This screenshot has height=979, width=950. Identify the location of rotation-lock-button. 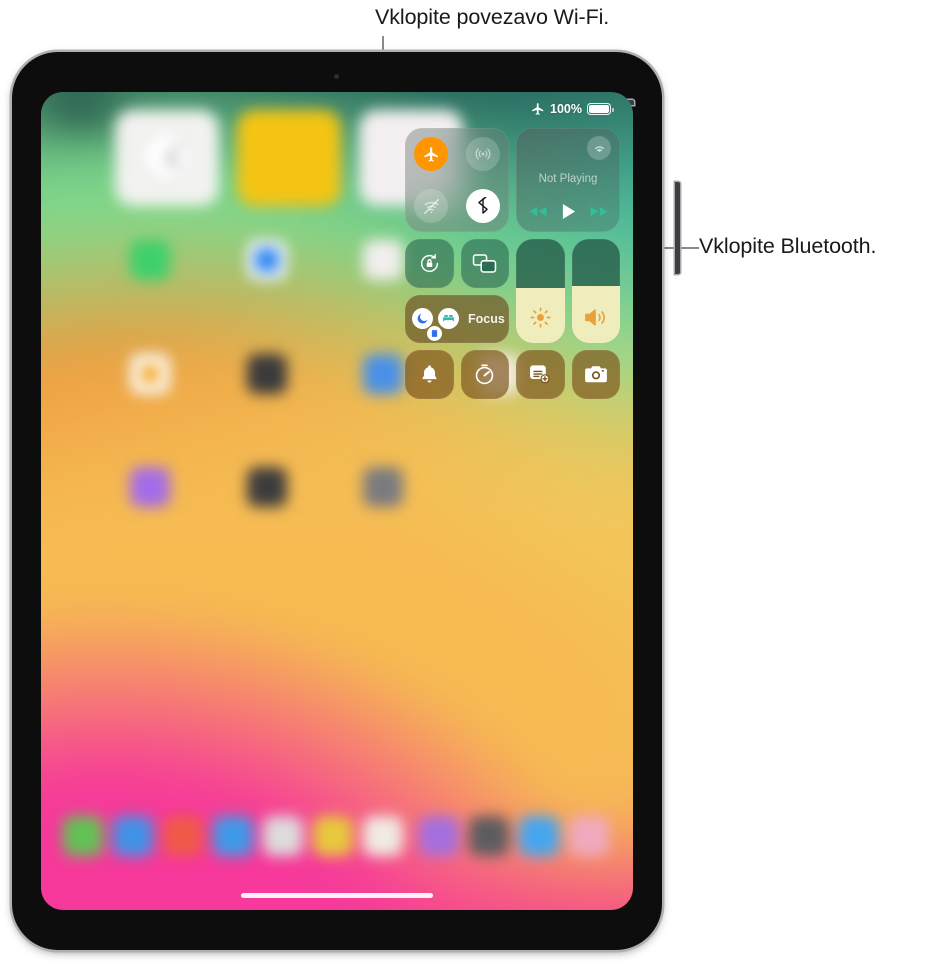
(429, 263).